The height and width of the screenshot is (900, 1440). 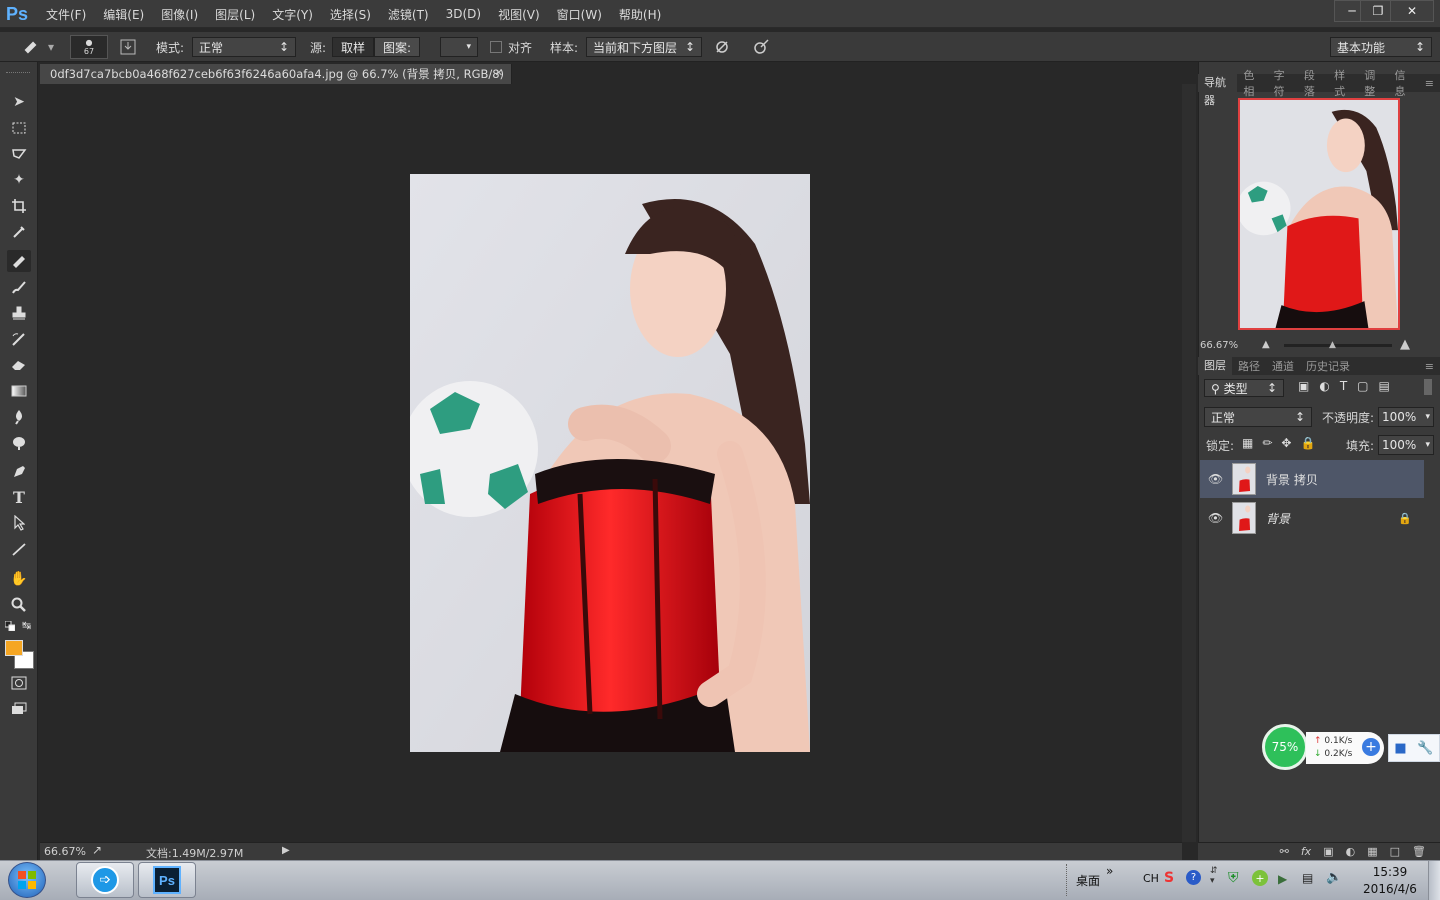 What do you see at coordinates (1258, 417) in the screenshot?
I see `blend-mode-select: 正常 ↕` at bounding box center [1258, 417].